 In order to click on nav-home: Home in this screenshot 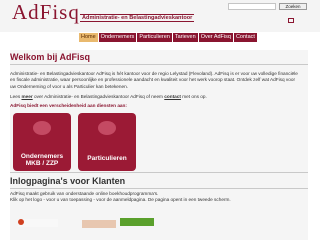, I will do `click(88, 37)`.